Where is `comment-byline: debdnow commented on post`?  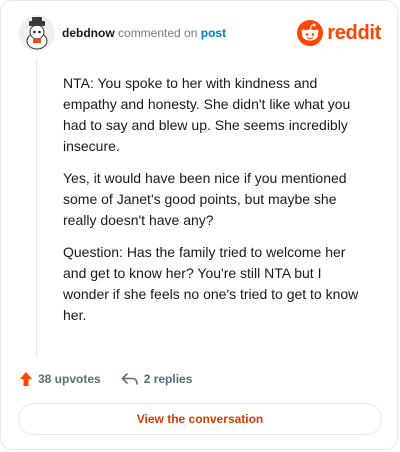 comment-byline: debdnow commented on post is located at coordinates (144, 33).